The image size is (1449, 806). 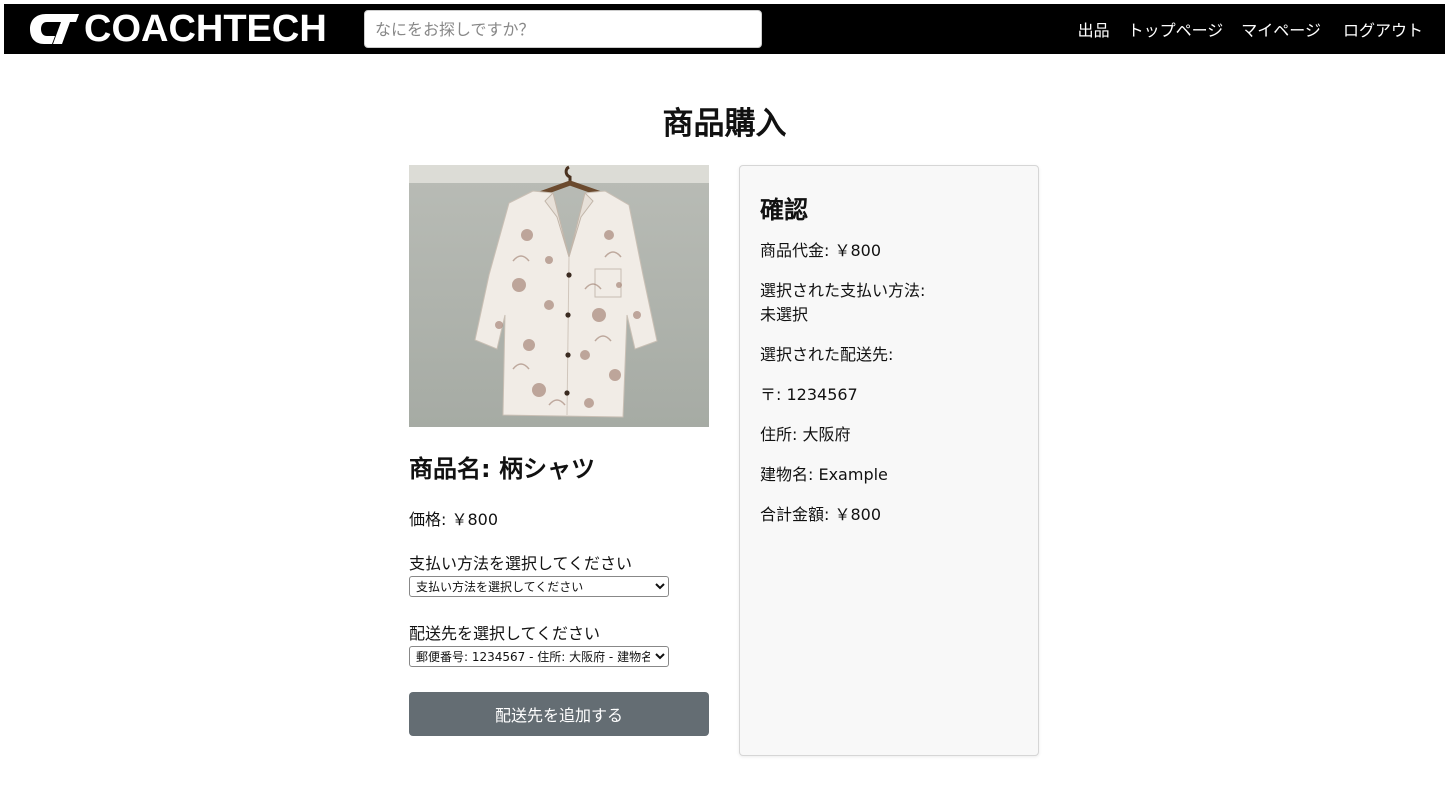 What do you see at coordinates (505, 633) in the screenshot?
I see `shipping-address-label: 配送先を選択してください` at bounding box center [505, 633].